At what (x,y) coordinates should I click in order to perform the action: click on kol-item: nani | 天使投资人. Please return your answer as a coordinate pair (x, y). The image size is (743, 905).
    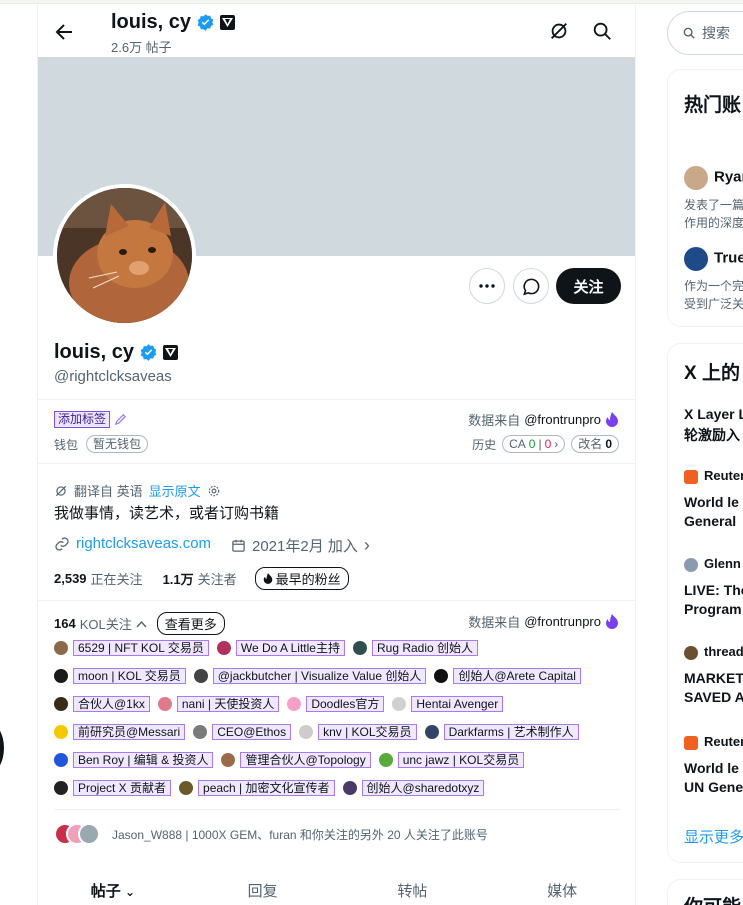
    Looking at the image, I should click on (218, 704).